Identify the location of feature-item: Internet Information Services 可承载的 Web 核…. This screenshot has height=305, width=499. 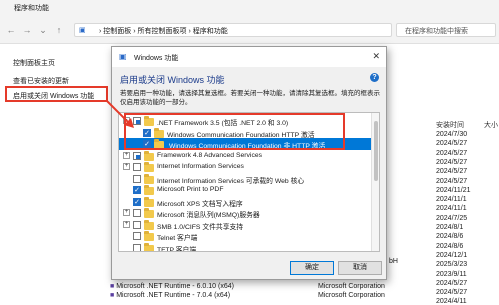
(245, 179).